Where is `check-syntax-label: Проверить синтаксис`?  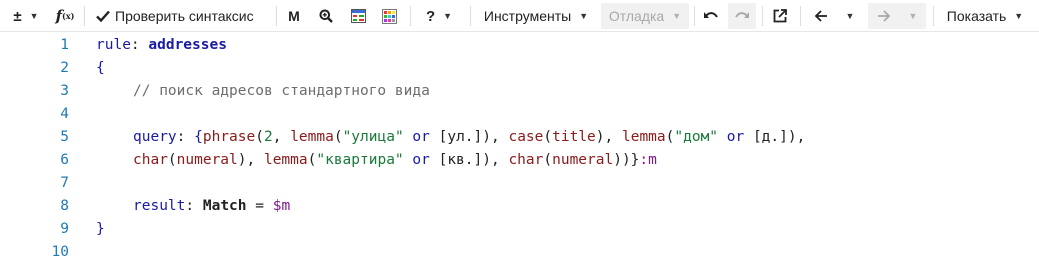
check-syntax-label: Проверить синтаксис is located at coordinates (184, 16).